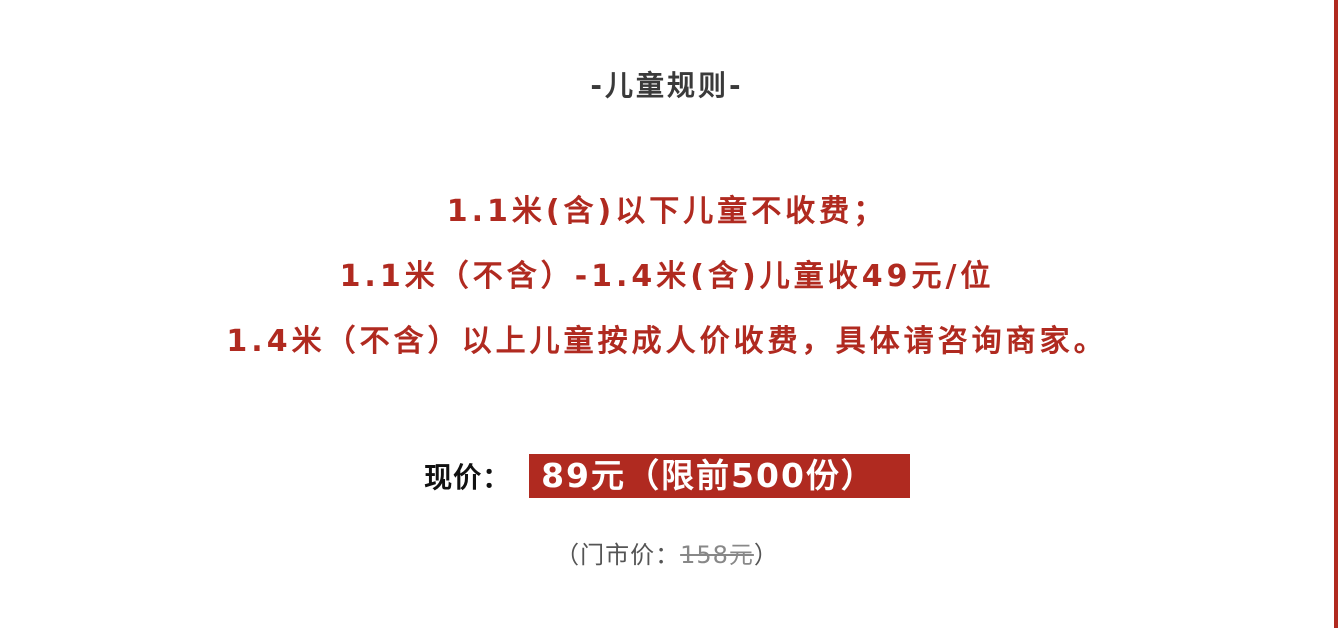 Image resolution: width=1338 pixels, height=628 pixels. Describe the element at coordinates (667, 341) in the screenshot. I see `rule-line-3: 1.4米（不含）以上儿童按成人价收费，具体请咨询商家。` at that location.